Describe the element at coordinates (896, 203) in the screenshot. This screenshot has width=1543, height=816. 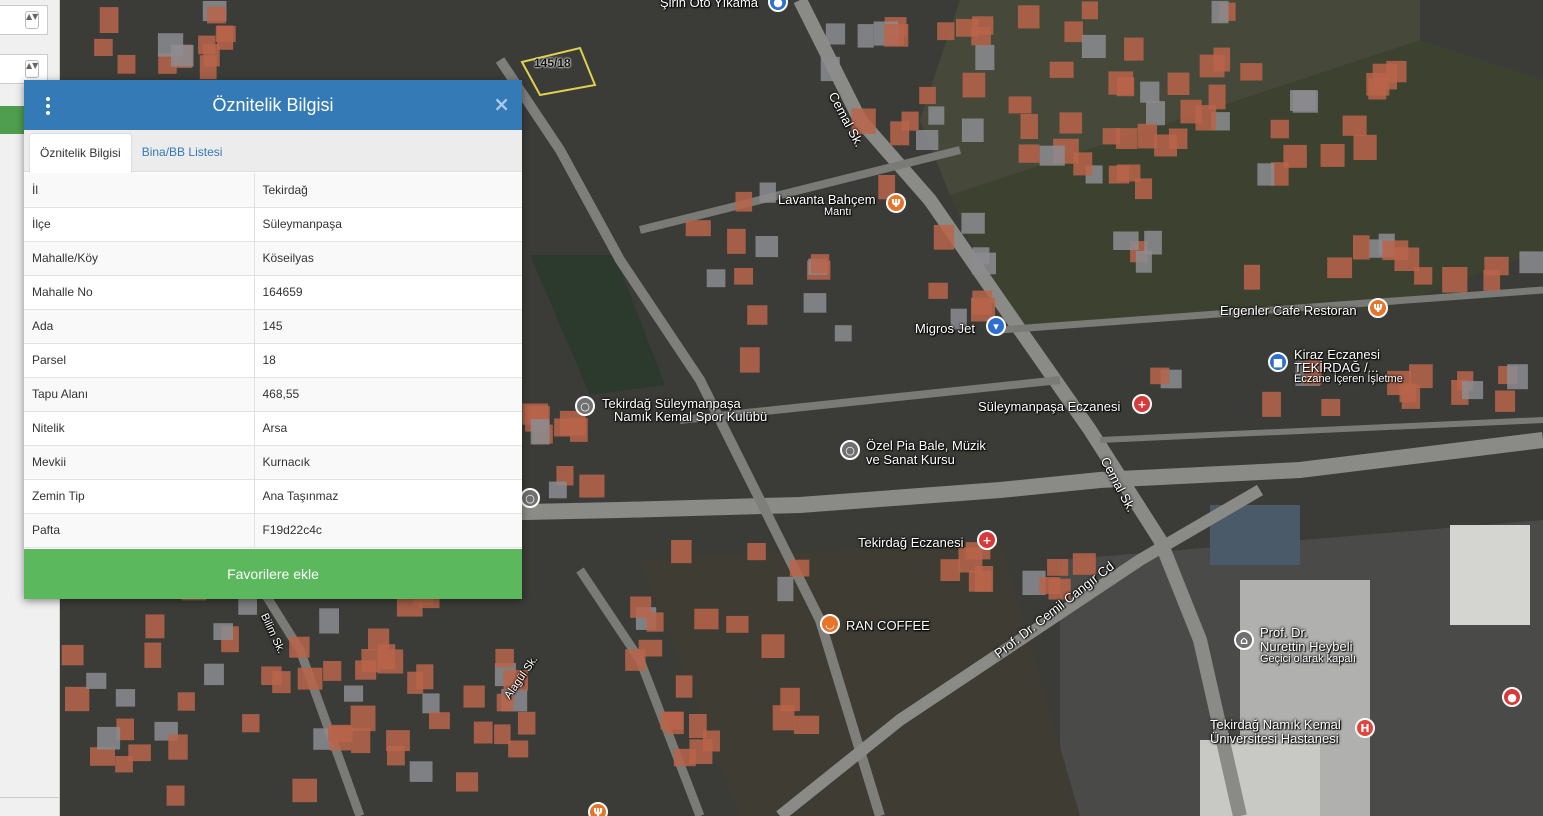
I see `restaurant-icon: Ψ` at that location.